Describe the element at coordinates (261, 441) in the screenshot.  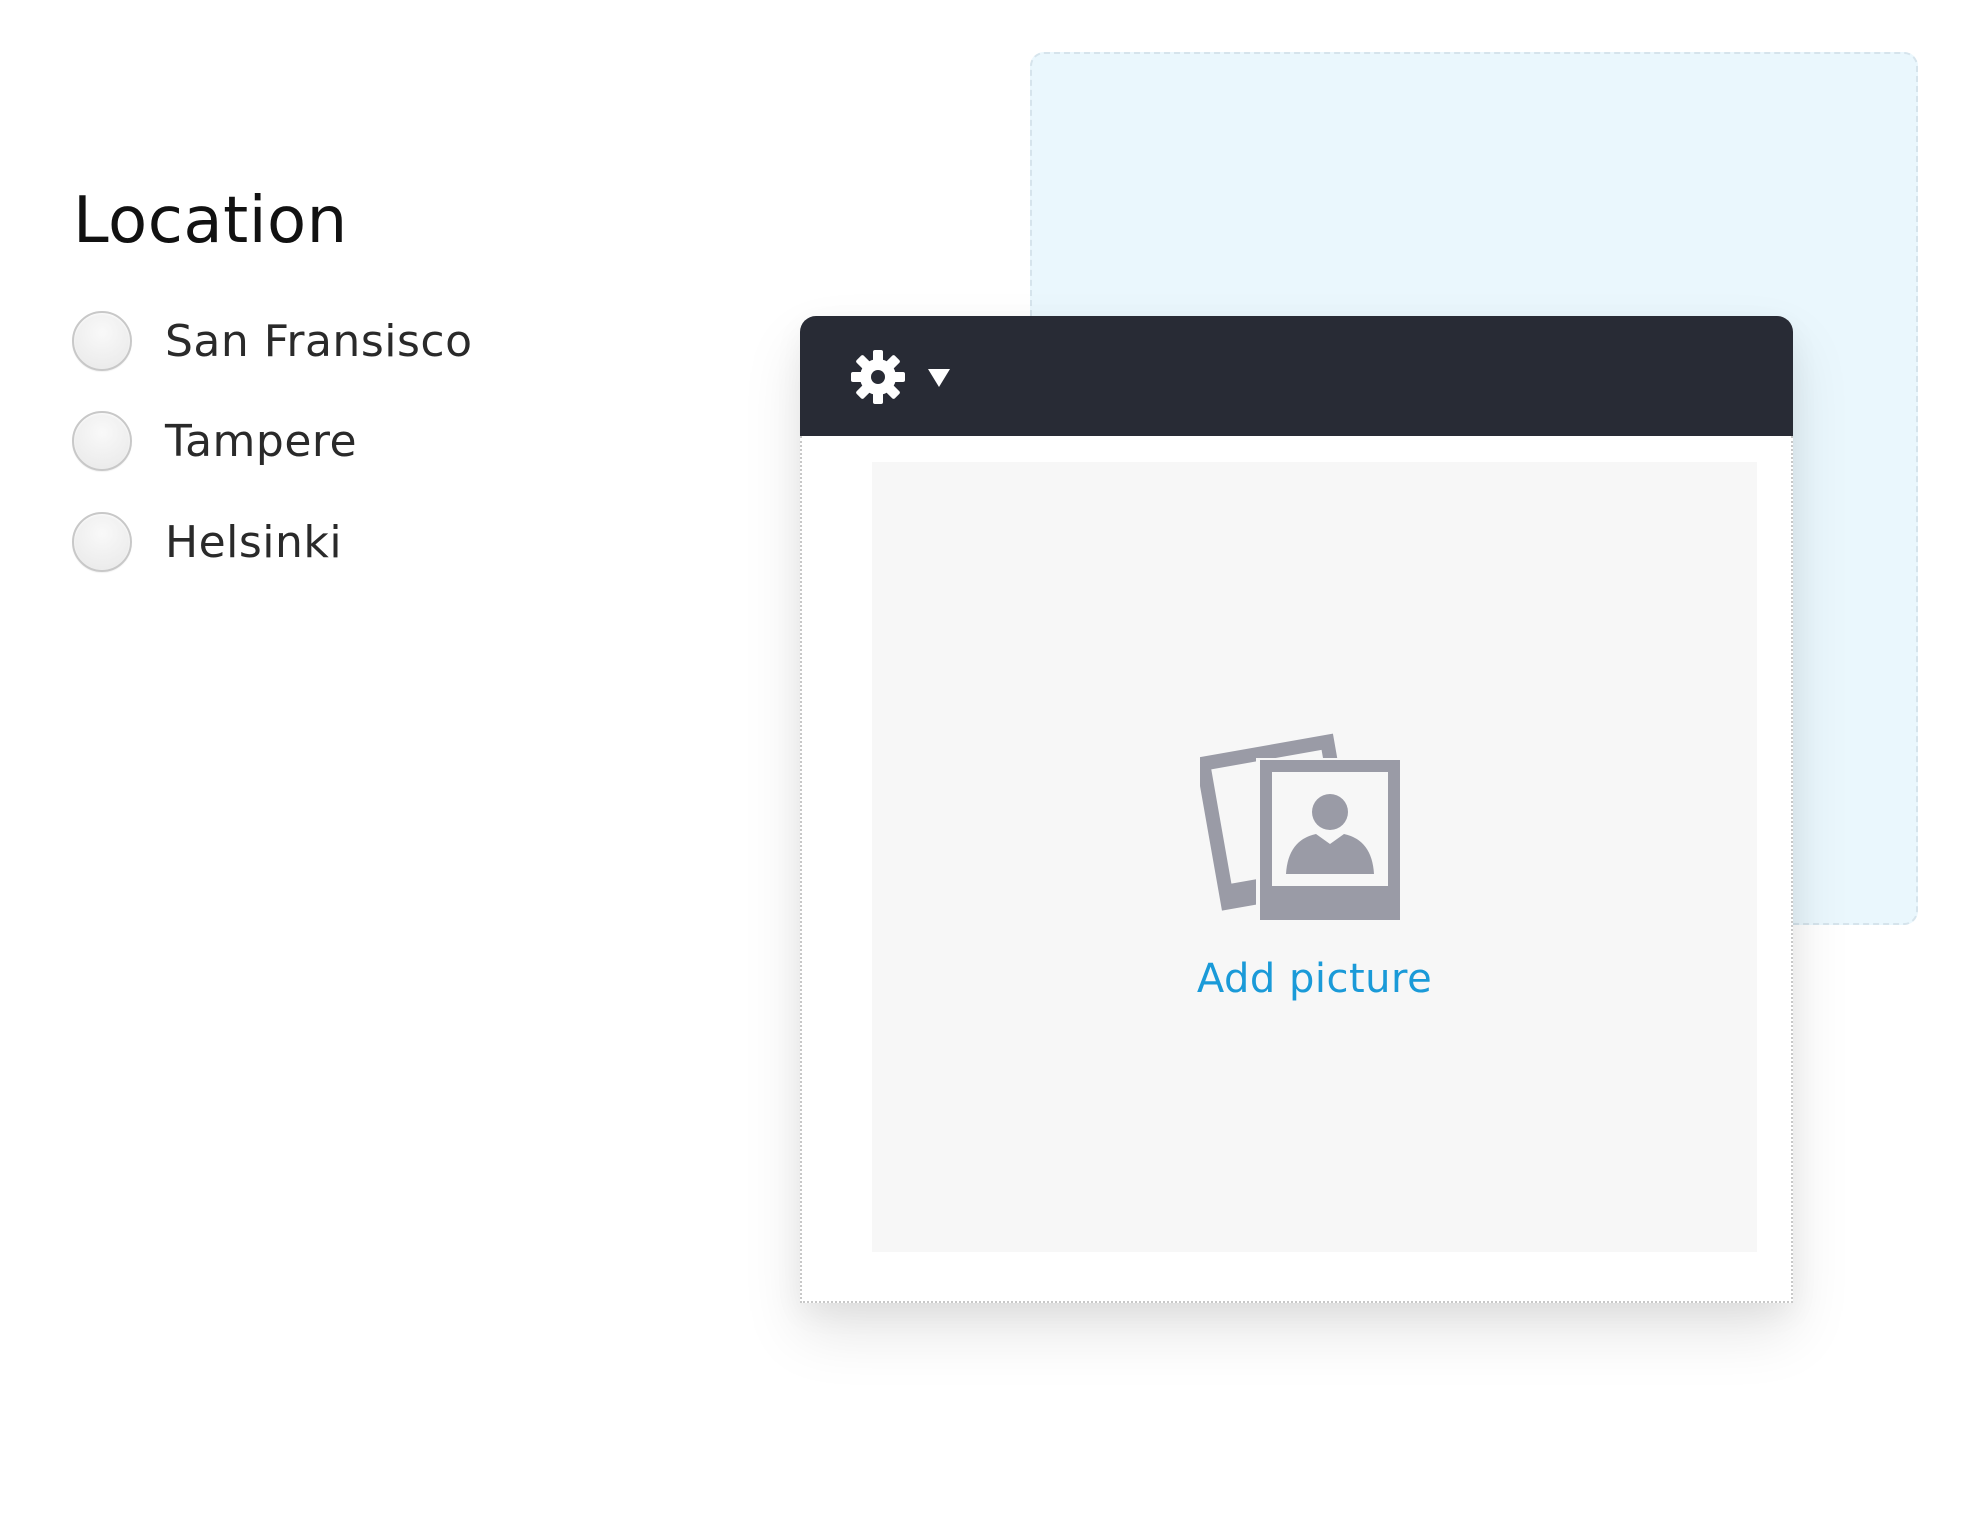
I see `radio-label: Tampere` at that location.